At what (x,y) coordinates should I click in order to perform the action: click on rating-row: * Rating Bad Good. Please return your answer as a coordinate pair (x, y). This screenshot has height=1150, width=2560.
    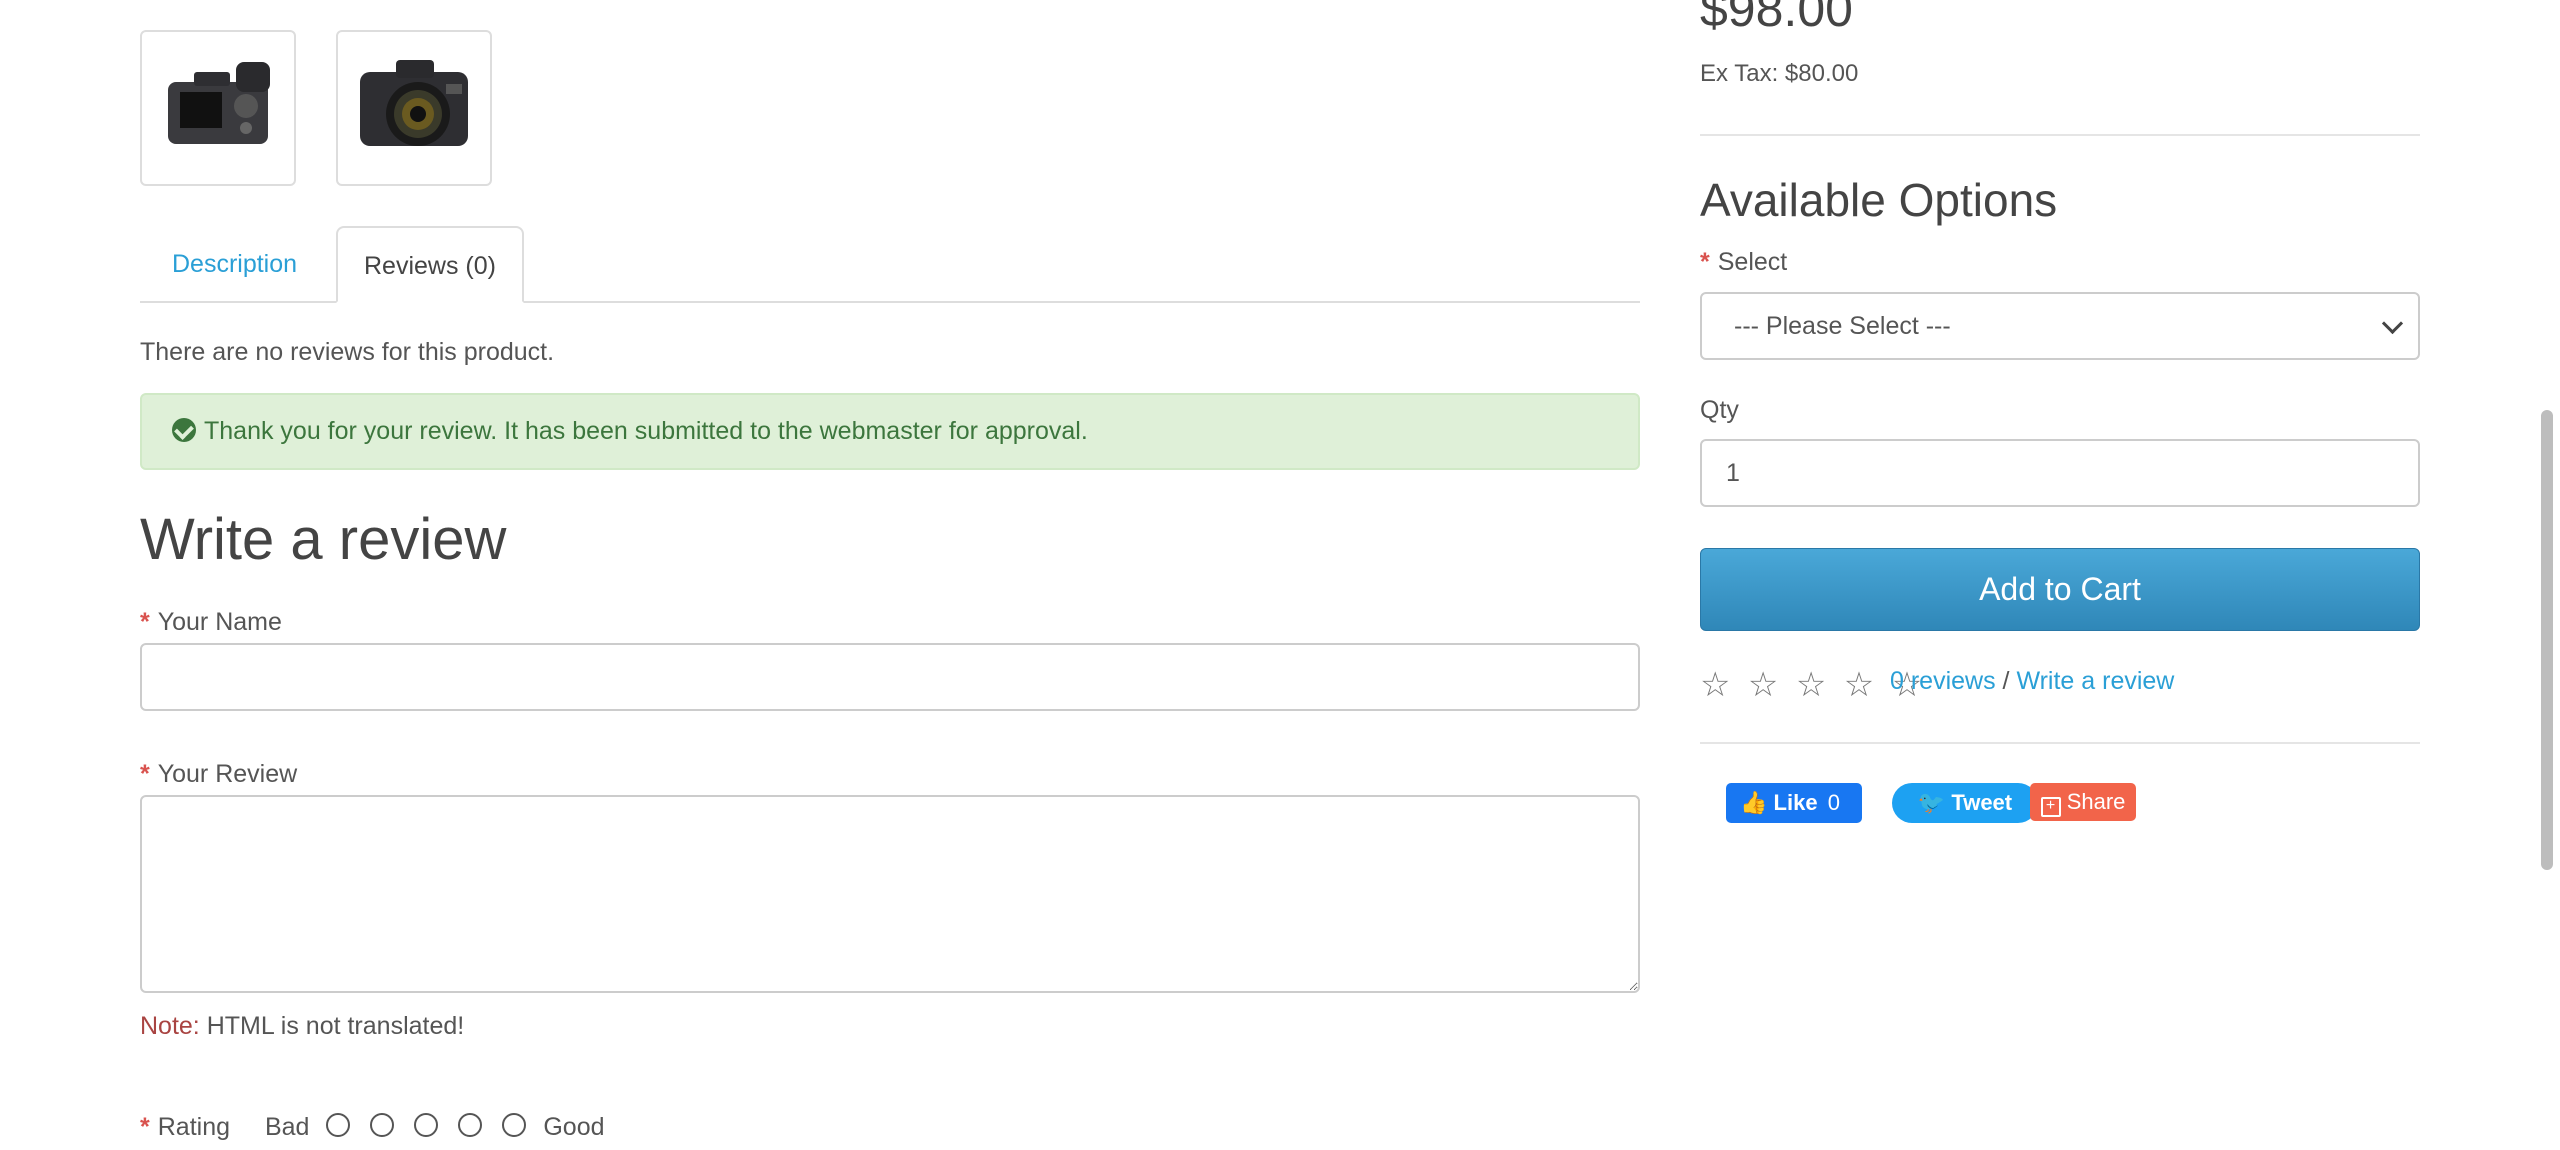
    Looking at the image, I should click on (372, 1127).